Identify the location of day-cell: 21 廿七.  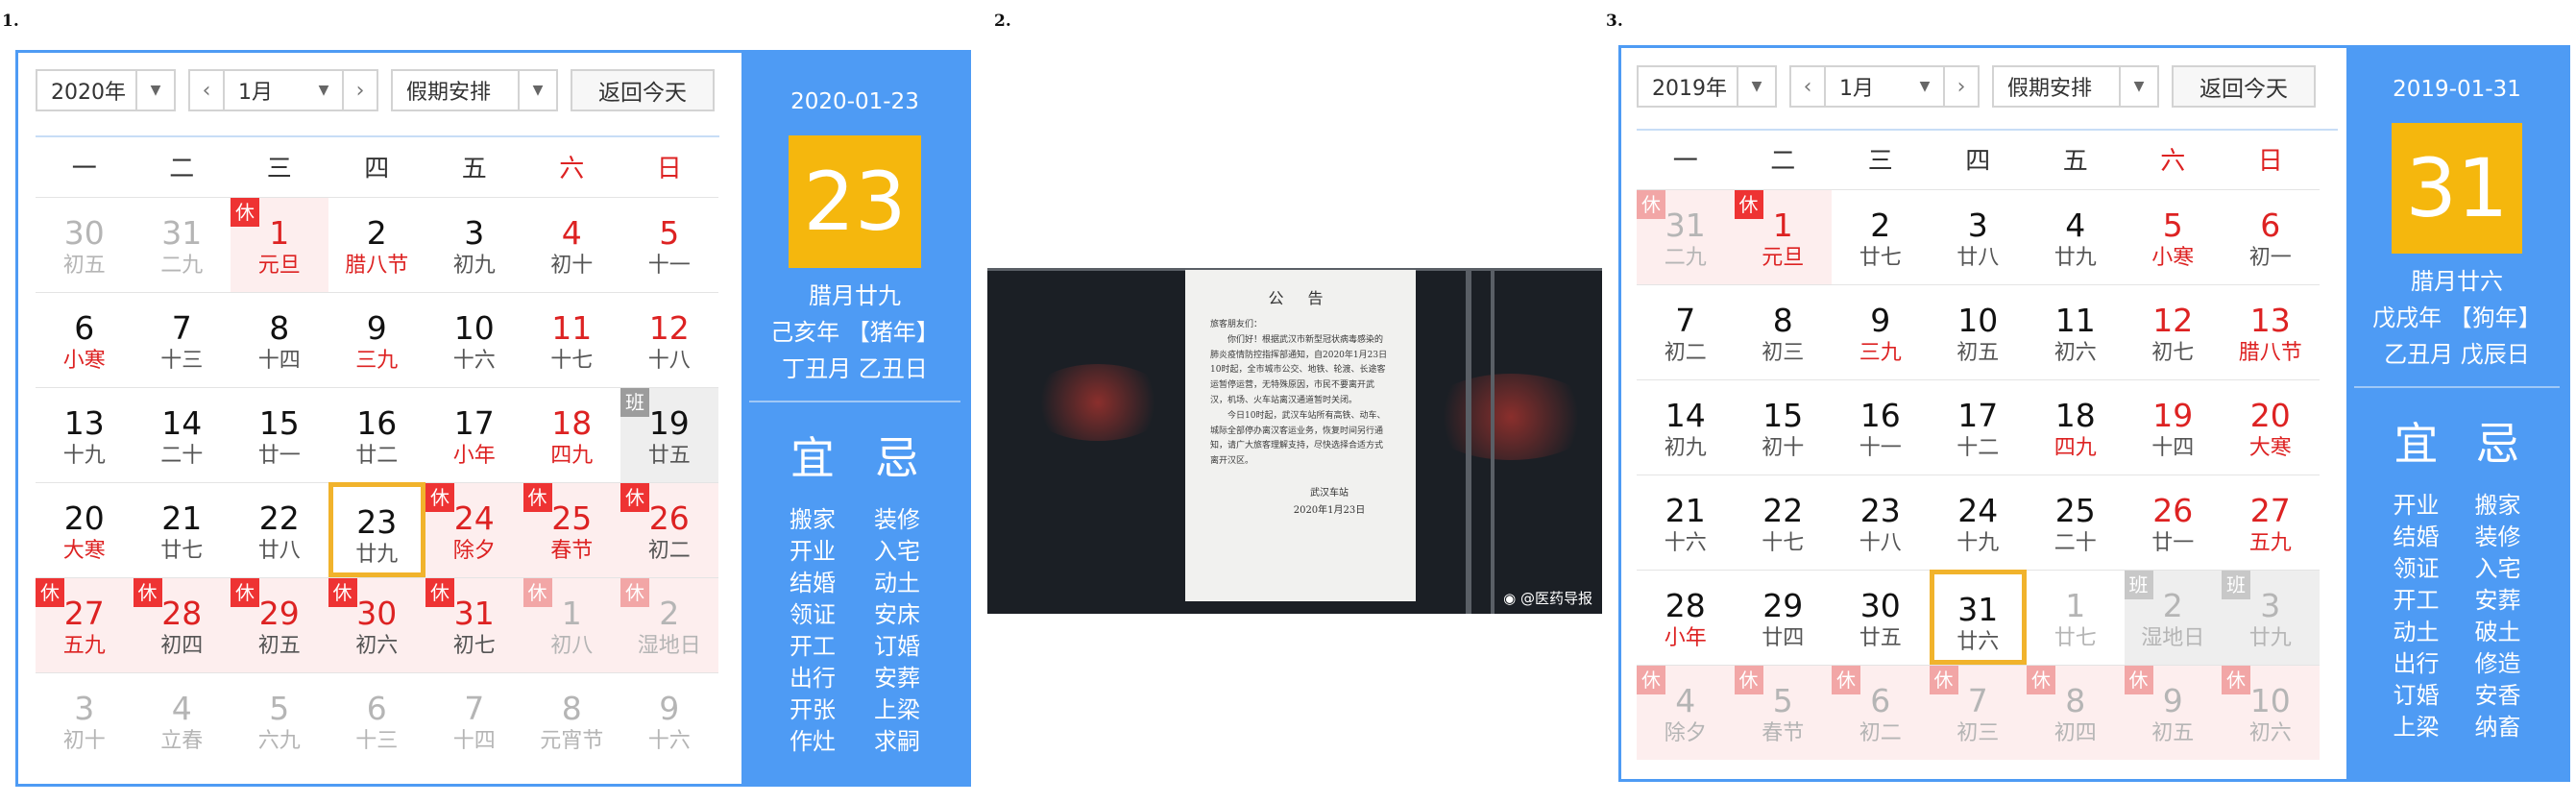
(182, 529).